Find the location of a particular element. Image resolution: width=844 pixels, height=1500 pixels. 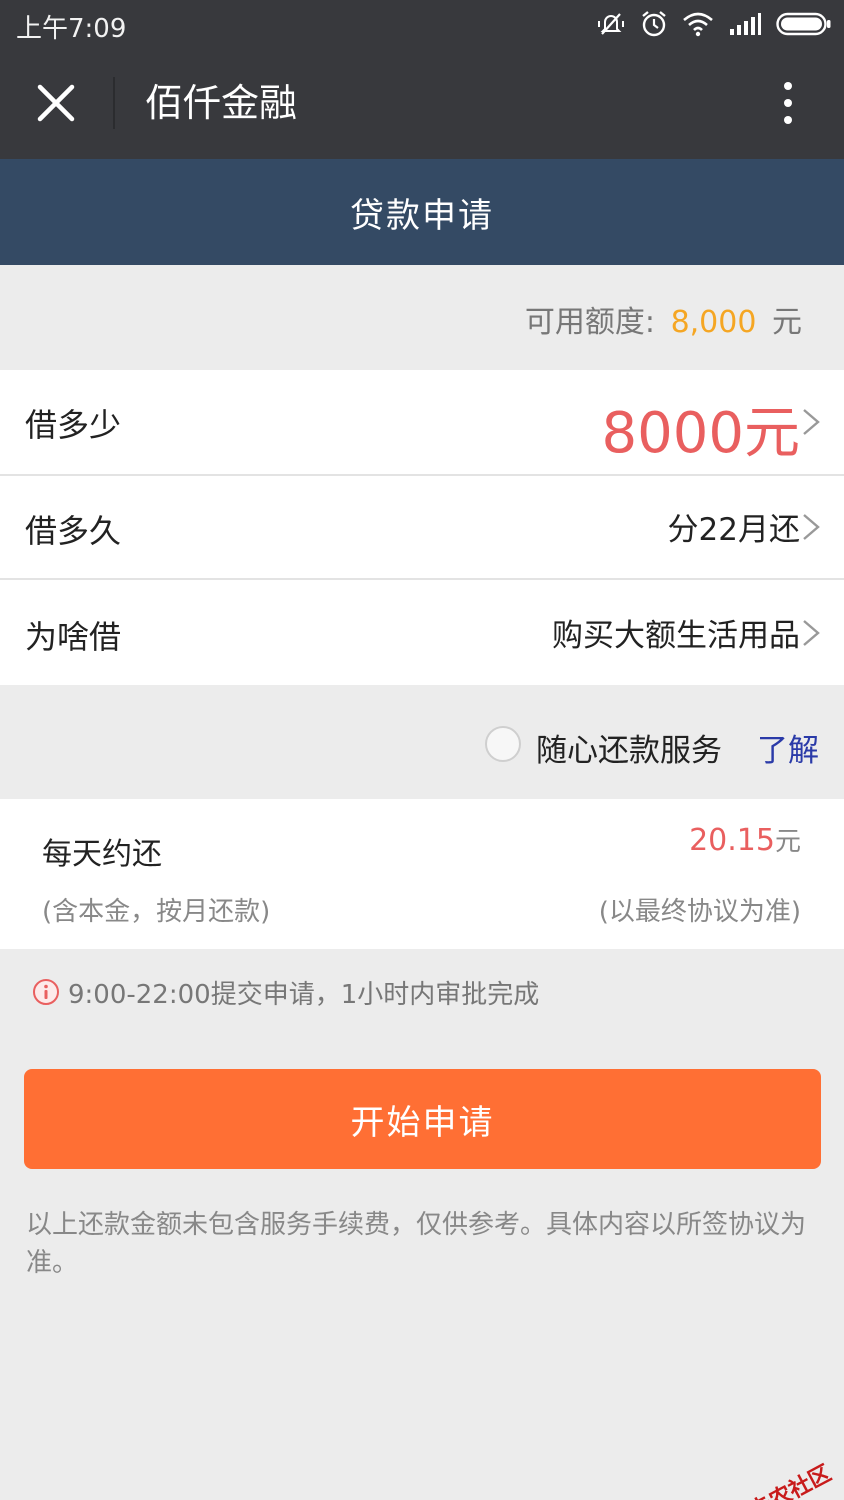

daily-repayment-card: 每天约还 20.15元 (含本金，按月还款) (以最终协议为准) is located at coordinates (422, 874).